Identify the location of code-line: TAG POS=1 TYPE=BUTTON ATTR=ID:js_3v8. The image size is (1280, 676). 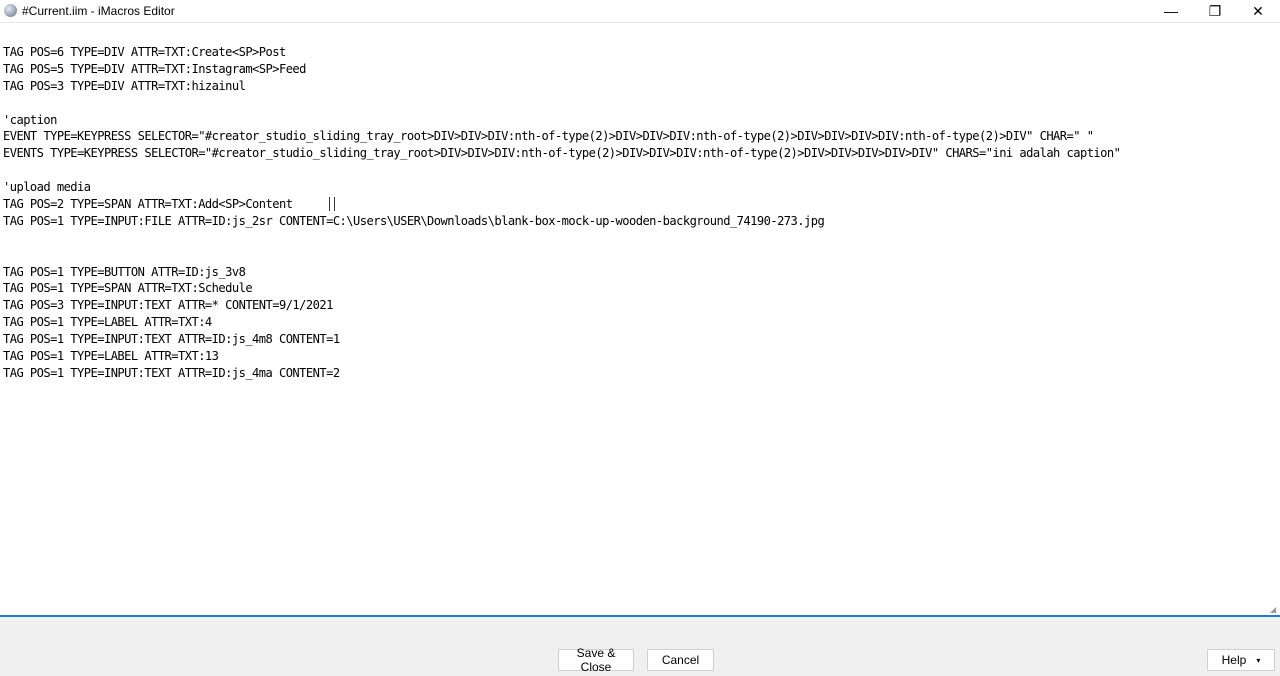
(561, 272).